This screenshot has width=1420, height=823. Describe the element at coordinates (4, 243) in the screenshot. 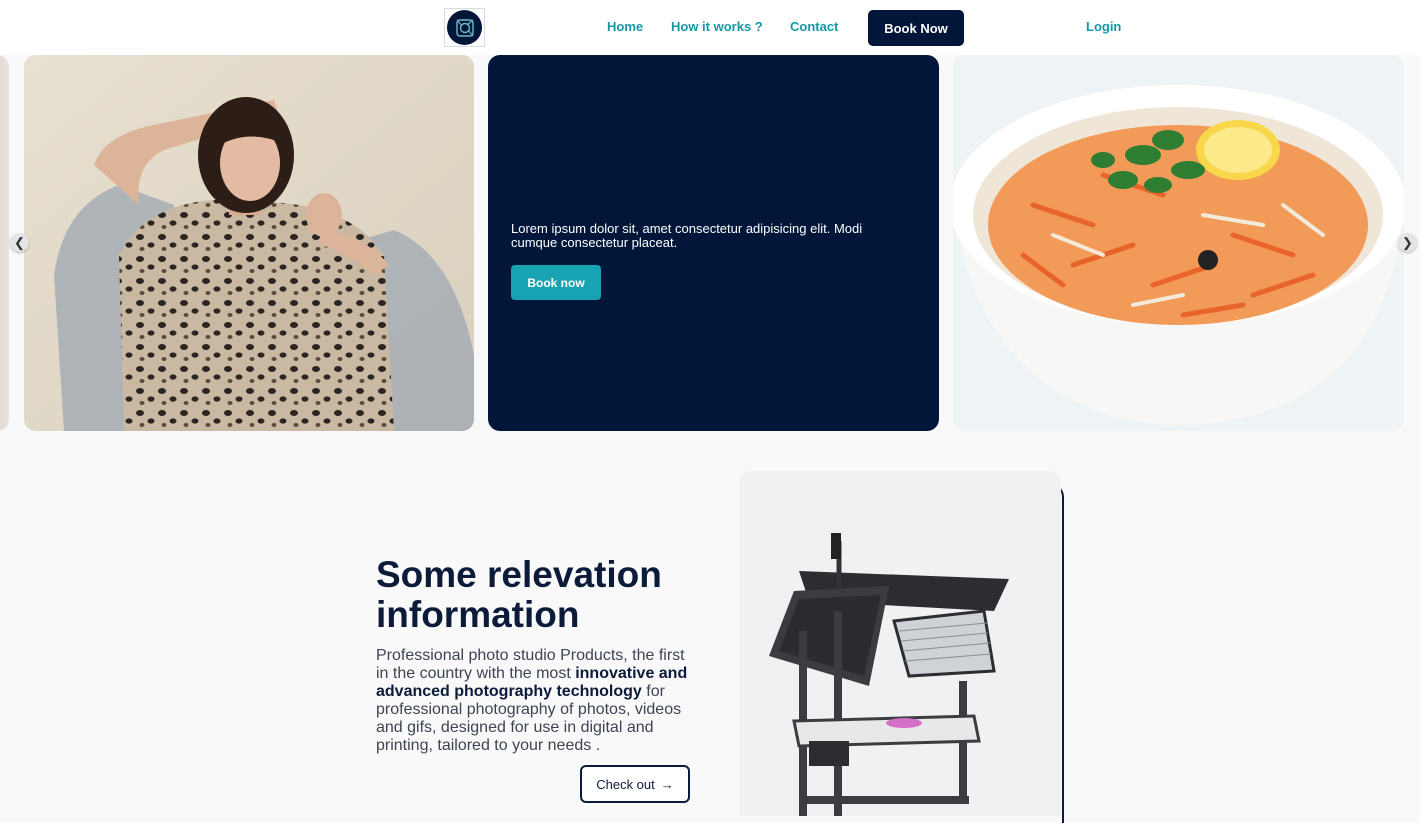

I see `carousel-slide-partial` at that location.